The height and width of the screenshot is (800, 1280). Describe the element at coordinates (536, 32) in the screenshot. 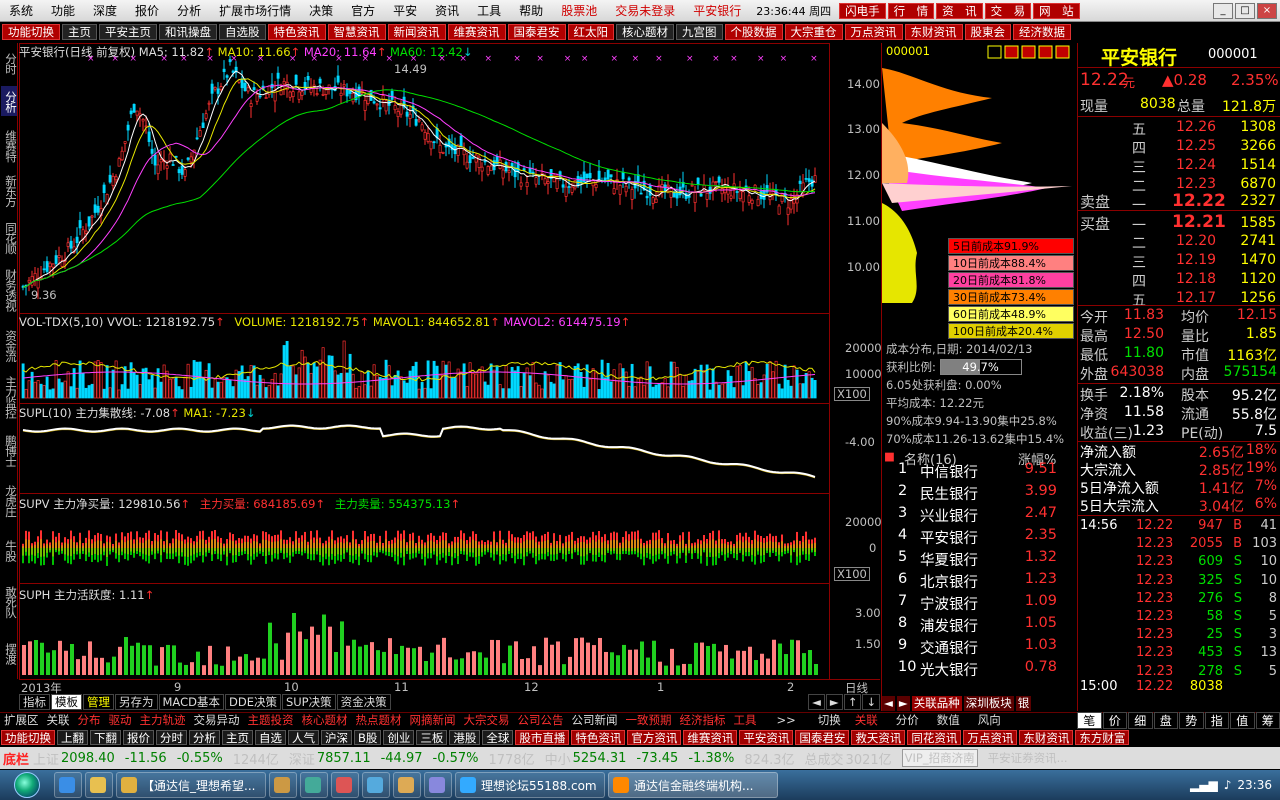

I see `guotai-button: 国泰君安` at that location.